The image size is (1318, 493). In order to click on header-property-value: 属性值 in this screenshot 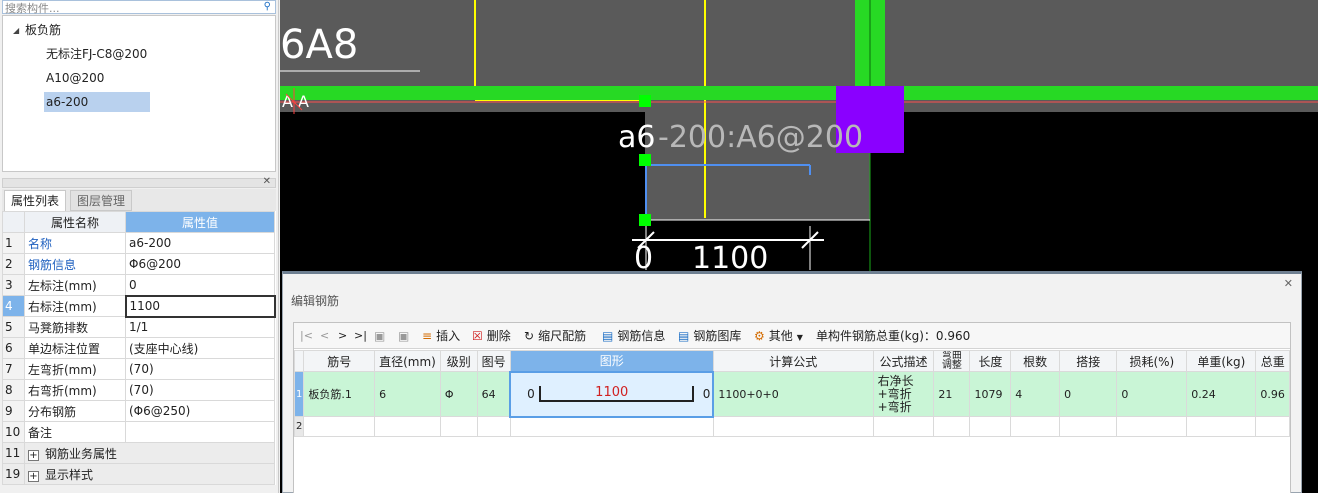, I will do `click(200, 222)`.